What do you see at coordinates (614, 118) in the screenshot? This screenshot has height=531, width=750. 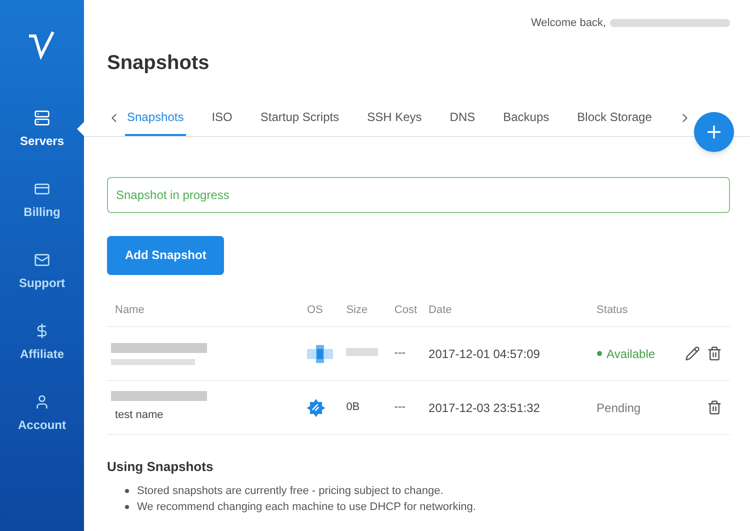 I see `tab: Block Storage` at bounding box center [614, 118].